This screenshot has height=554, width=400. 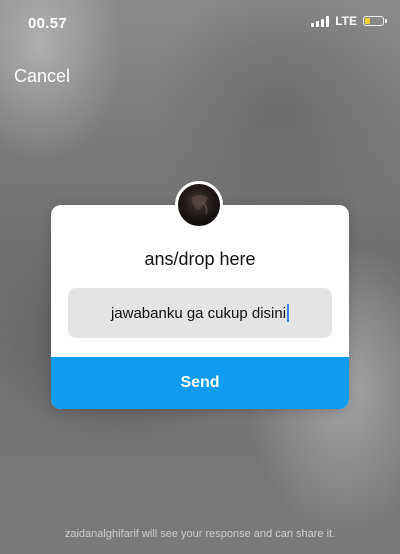 What do you see at coordinates (375, 21) in the screenshot?
I see `battery-icon` at bounding box center [375, 21].